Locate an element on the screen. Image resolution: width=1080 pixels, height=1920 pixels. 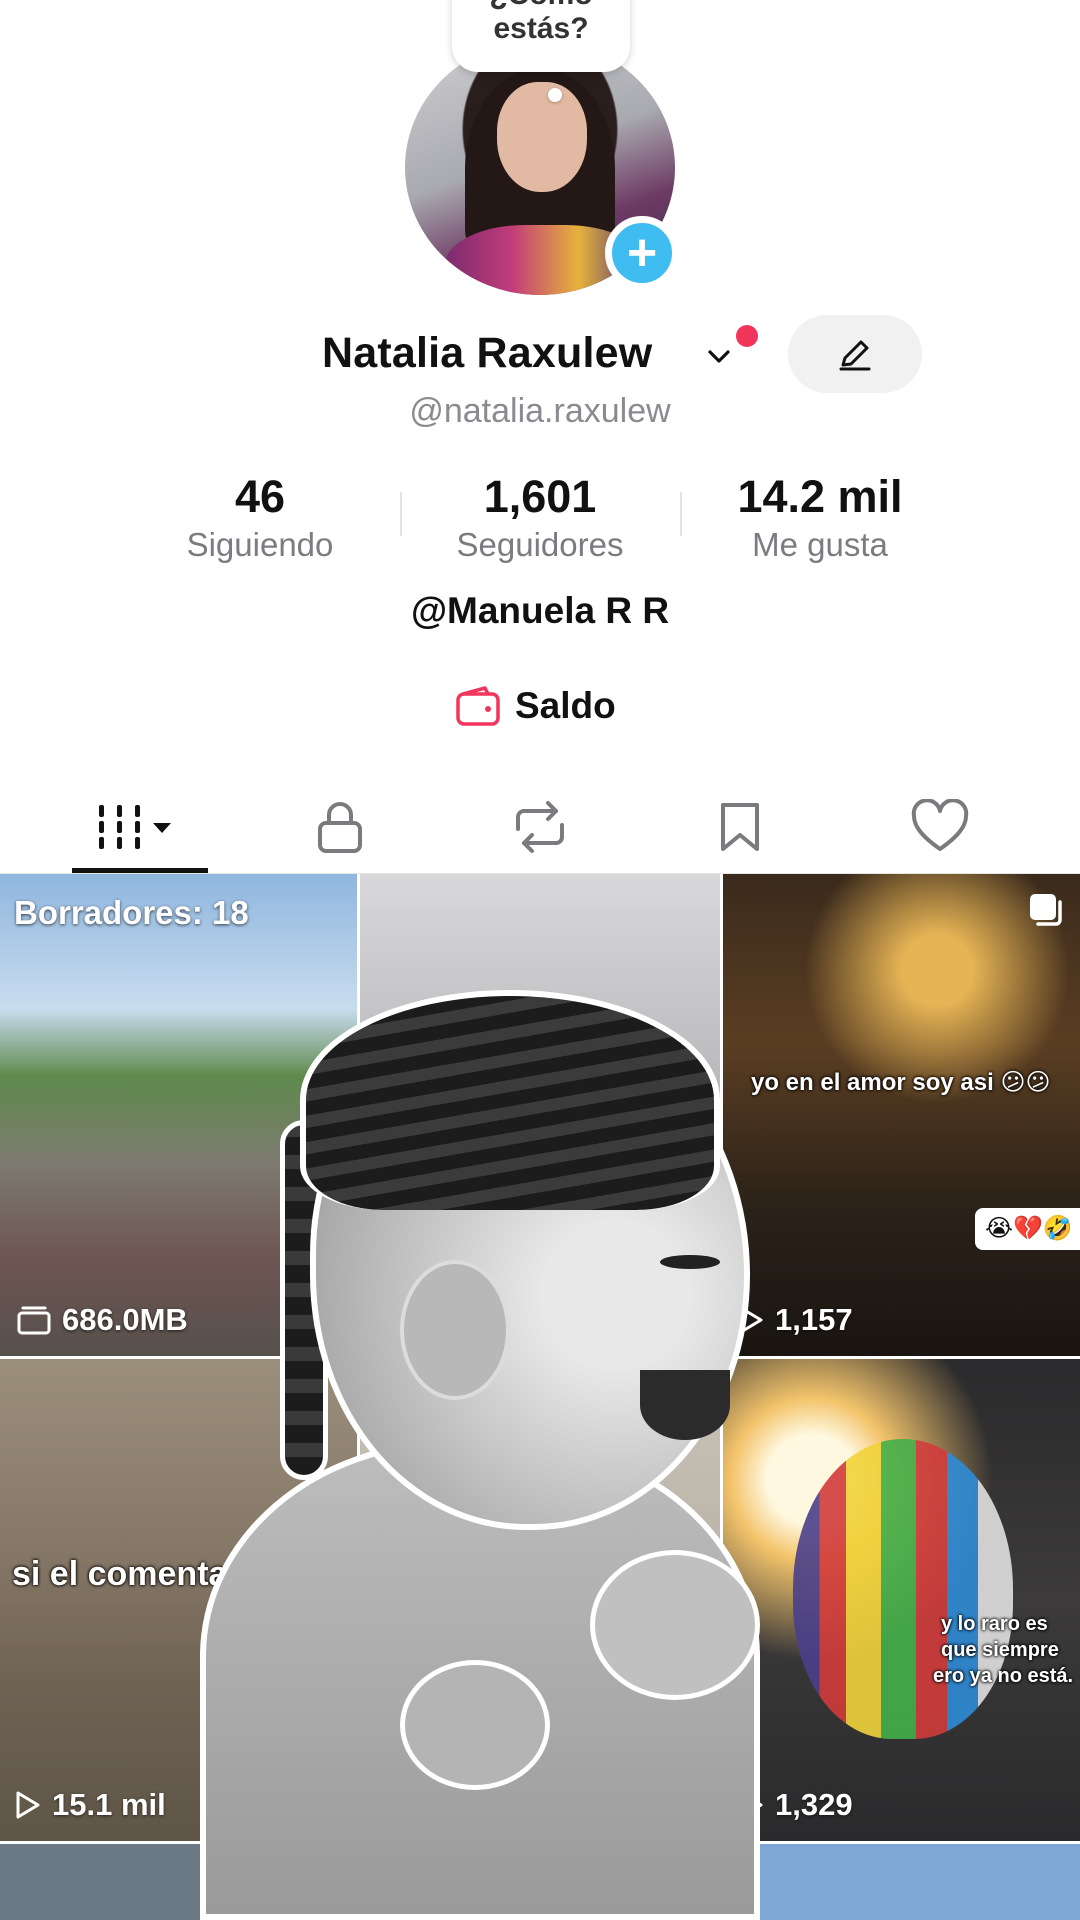
stat-following: 46 Siguiendo is located at coordinates (260, 518).